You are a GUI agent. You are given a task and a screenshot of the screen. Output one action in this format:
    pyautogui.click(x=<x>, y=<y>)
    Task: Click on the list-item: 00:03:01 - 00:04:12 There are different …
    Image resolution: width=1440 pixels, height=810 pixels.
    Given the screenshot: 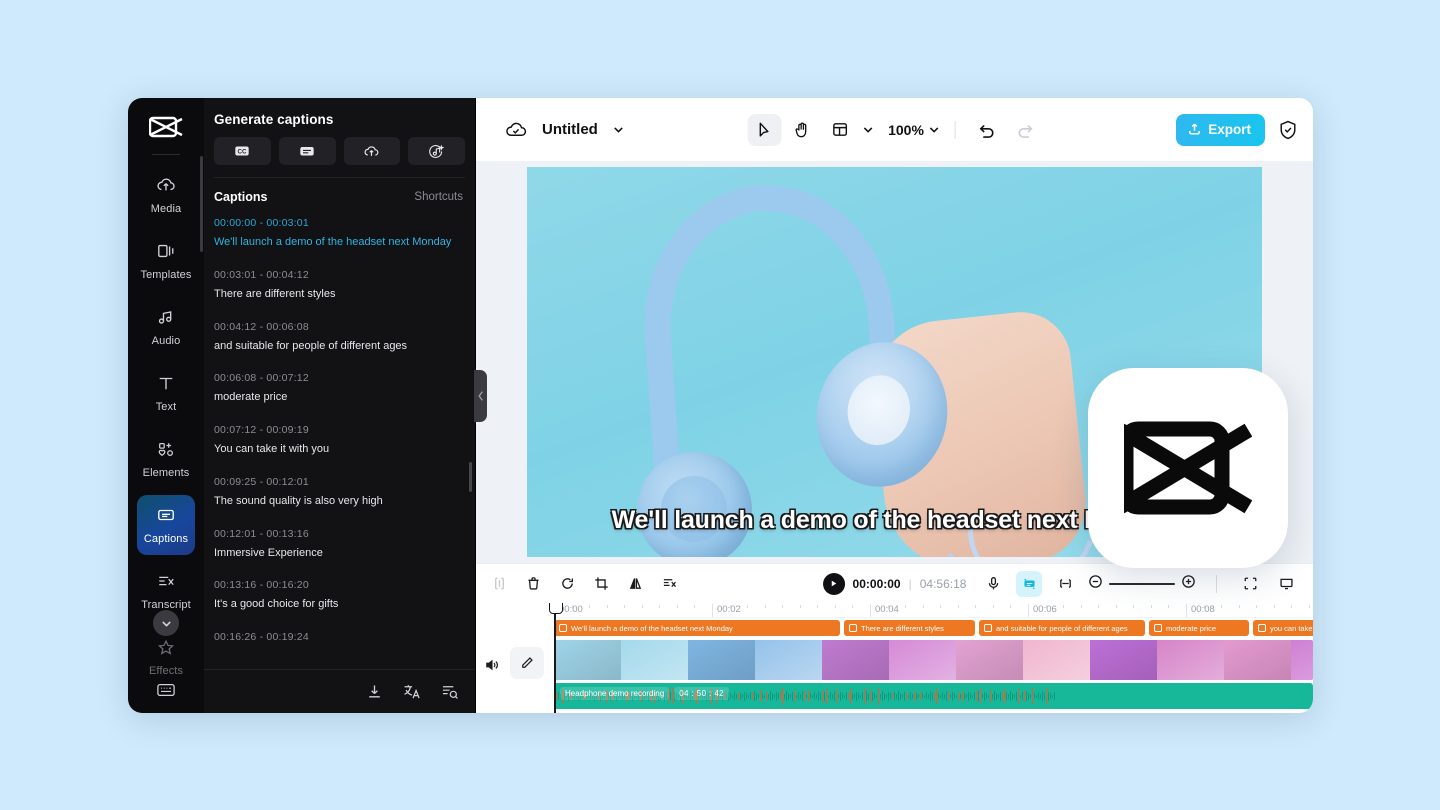 What is the action you would take?
    pyautogui.click(x=337, y=290)
    